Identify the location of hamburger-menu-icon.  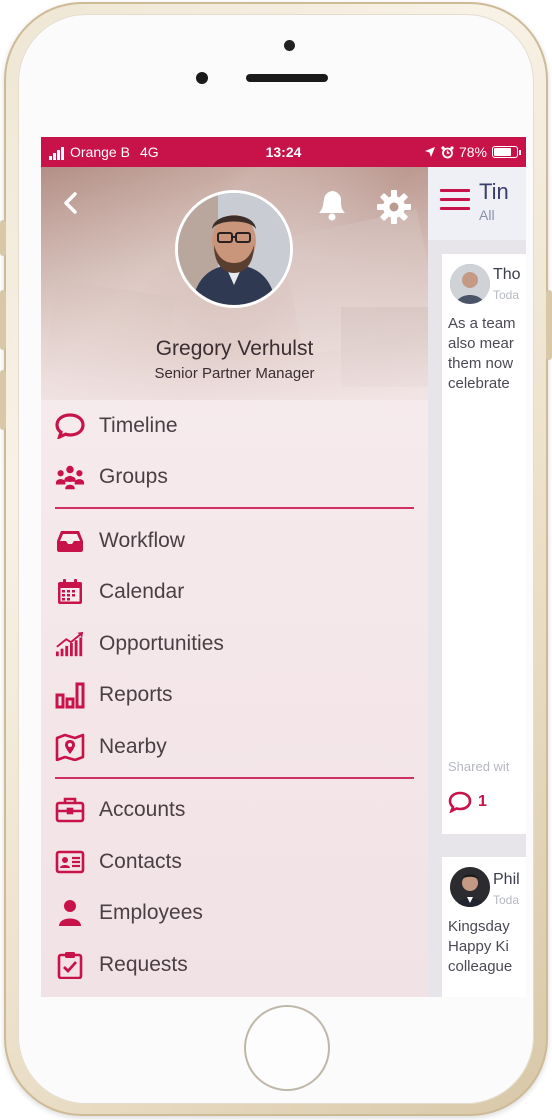
(455, 201).